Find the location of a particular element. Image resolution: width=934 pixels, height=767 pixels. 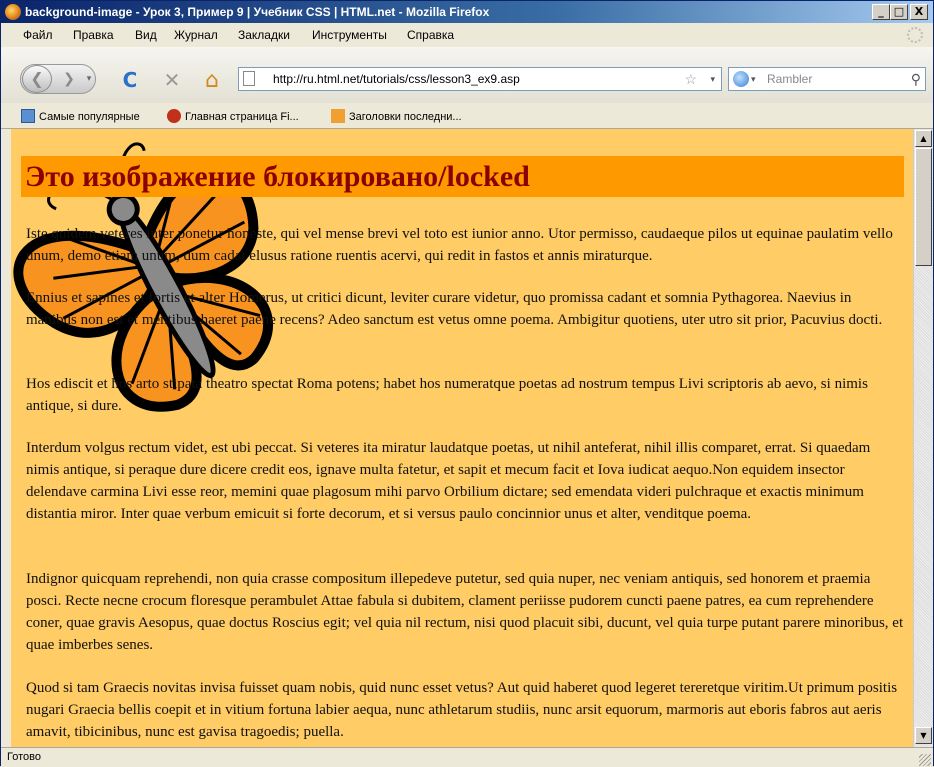

stop-icon: ✕ is located at coordinates (172, 80).